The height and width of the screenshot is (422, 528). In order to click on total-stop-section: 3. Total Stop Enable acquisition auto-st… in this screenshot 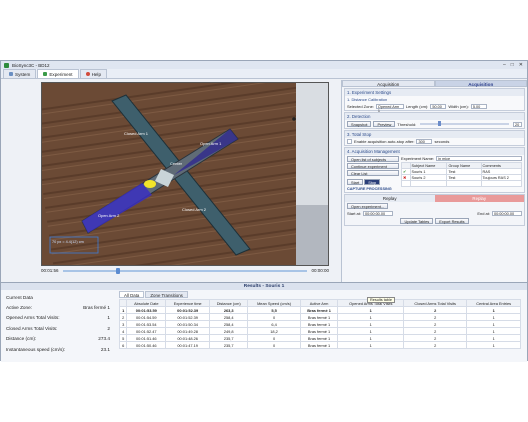, I will do `click(434, 138)`.